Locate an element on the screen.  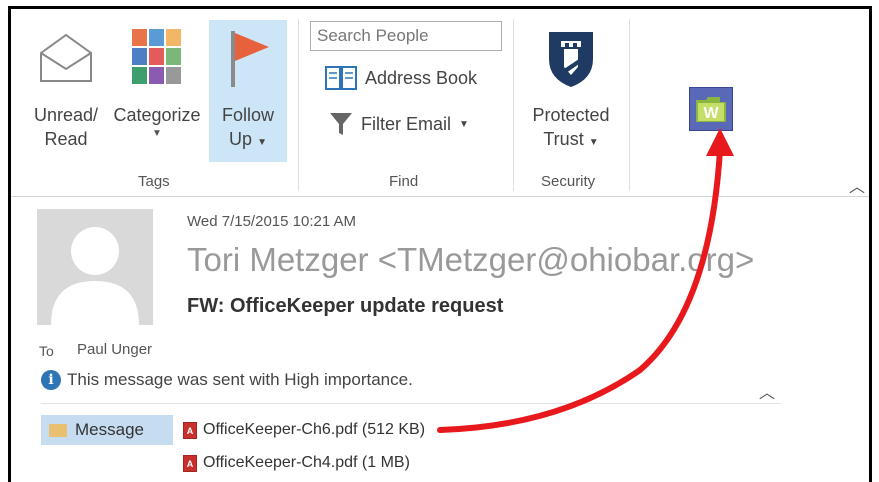
header-collapse-icon: ︿ is located at coordinates (767, 391).